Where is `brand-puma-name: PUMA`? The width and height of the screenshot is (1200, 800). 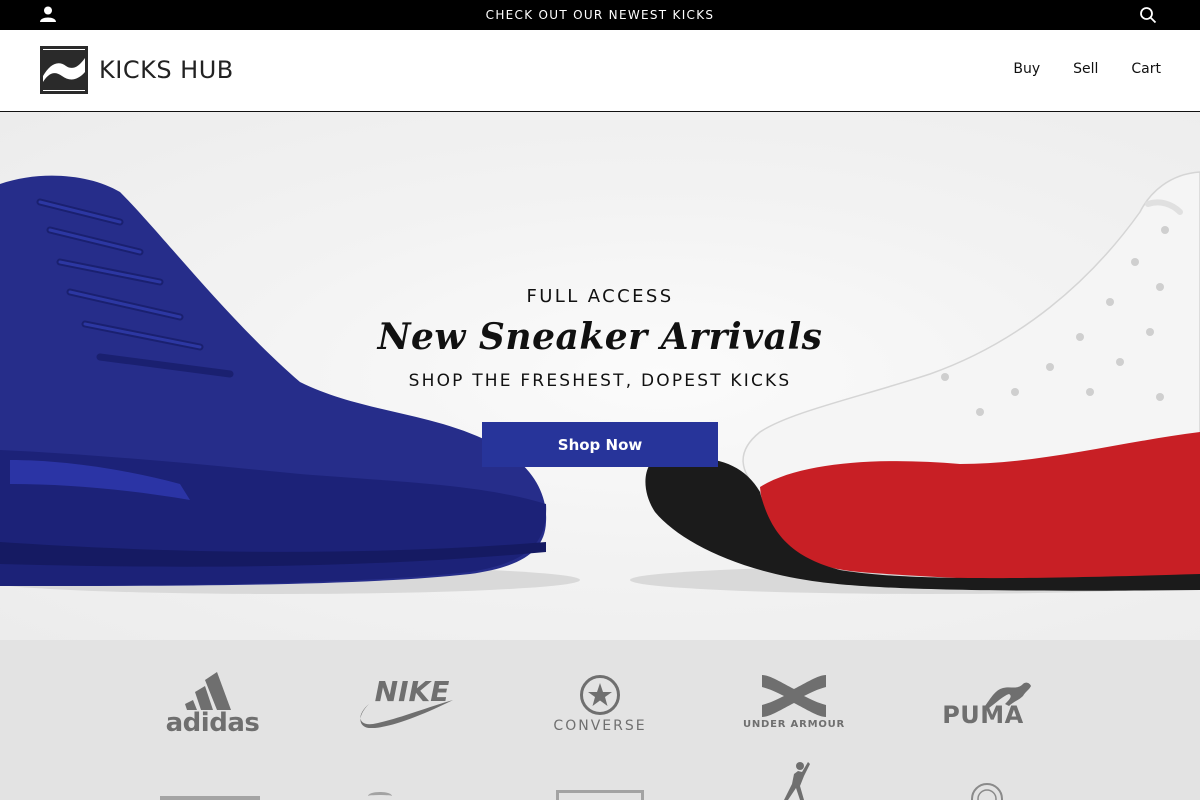 brand-puma-name: PUMA is located at coordinates (983, 715).